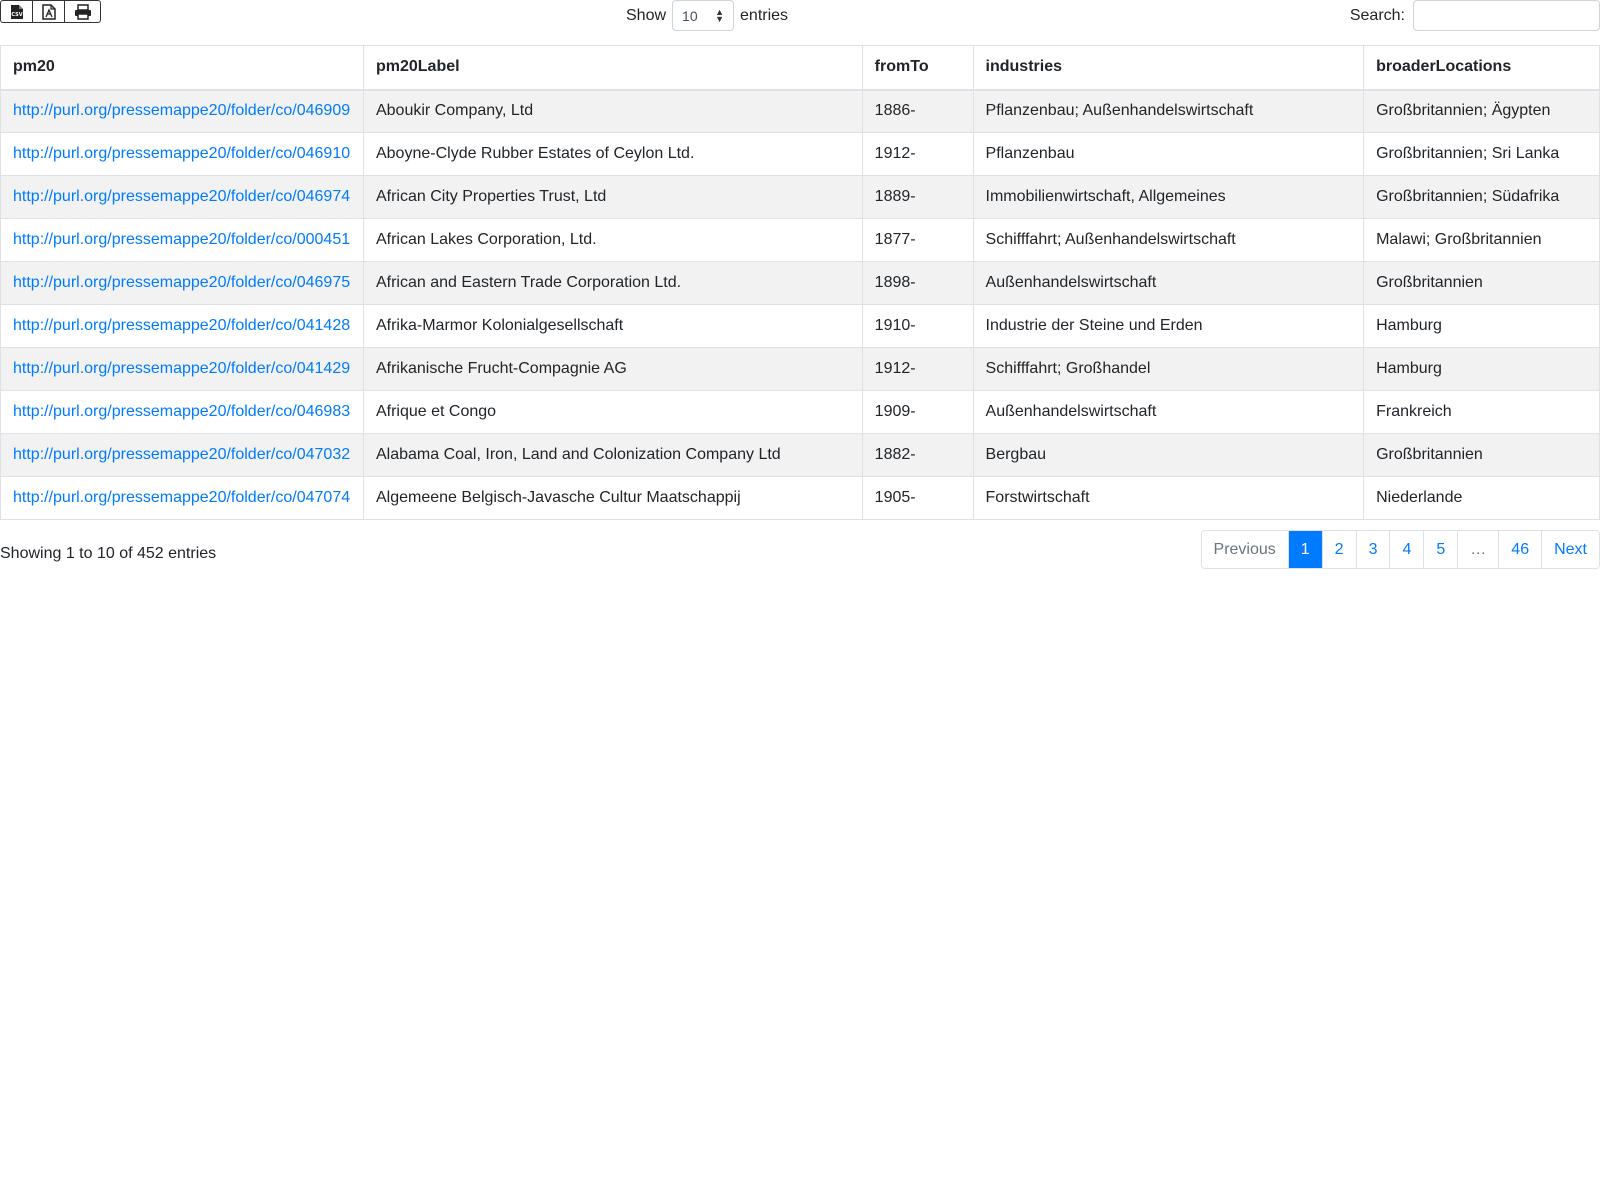  What do you see at coordinates (16, 15) in the screenshot?
I see `svg-text: CSV` at bounding box center [16, 15].